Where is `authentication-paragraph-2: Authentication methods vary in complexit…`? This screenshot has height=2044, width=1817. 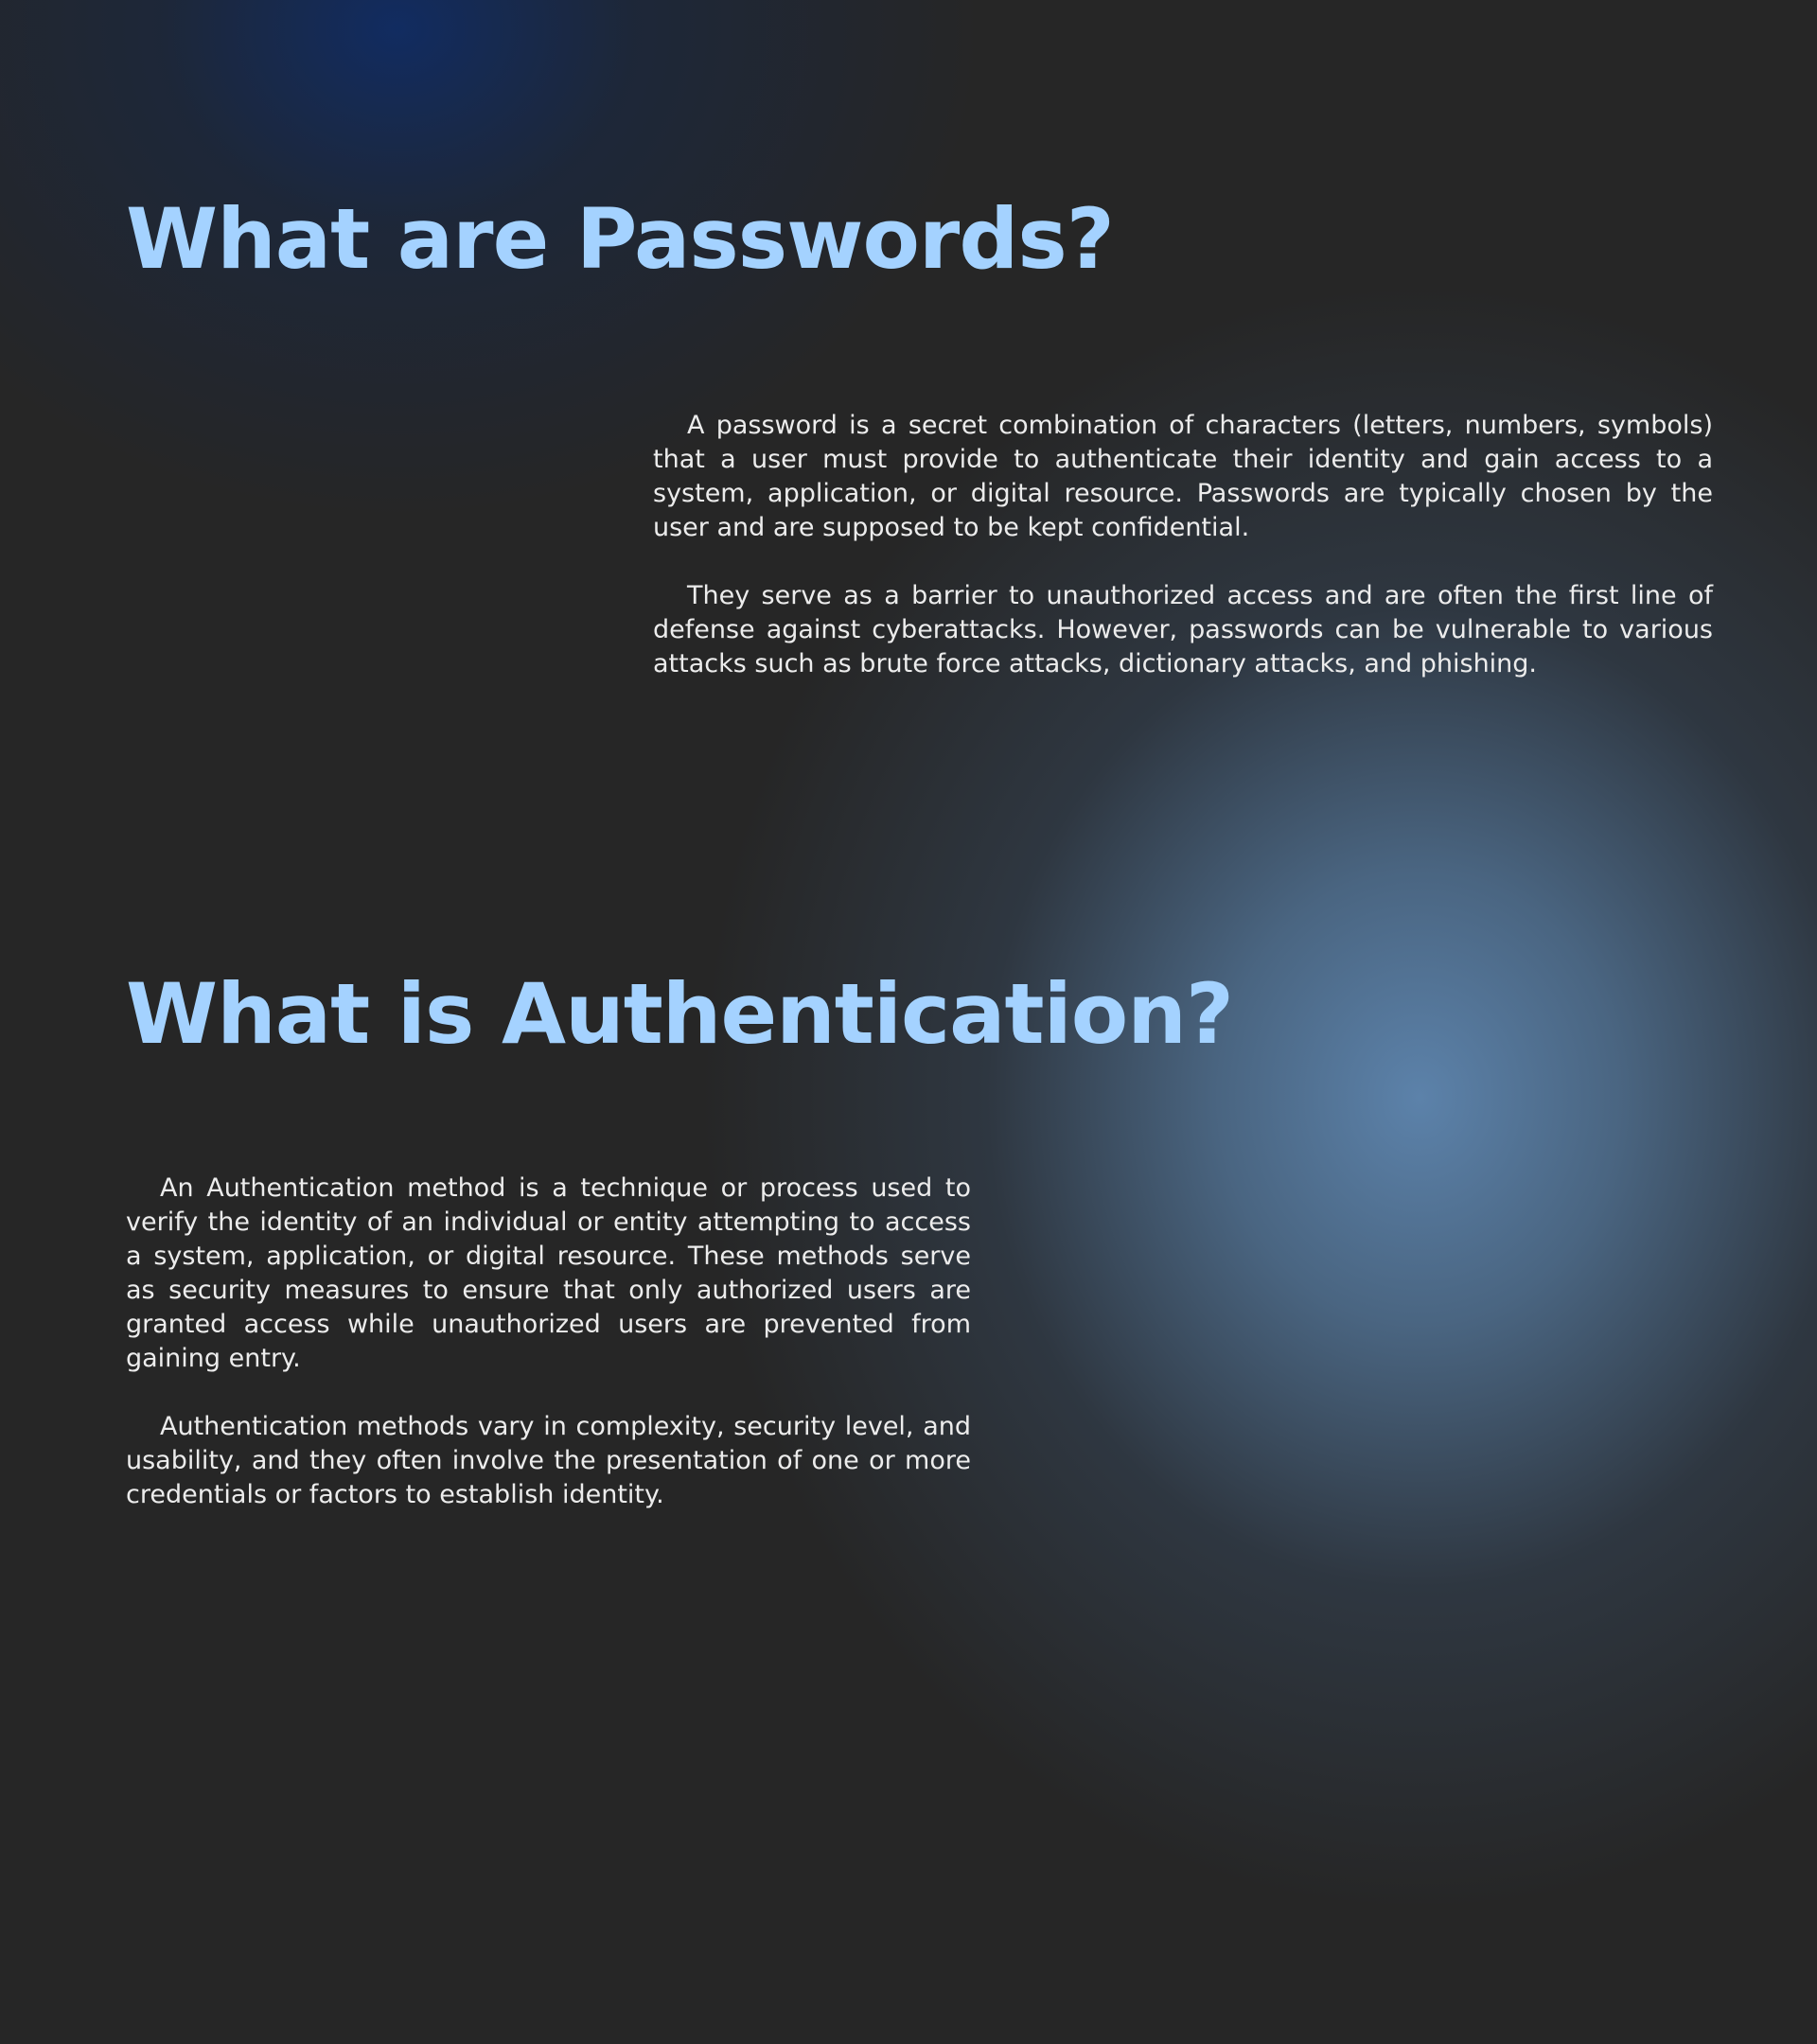
authentication-paragraph-2: Authentication methods vary in complexit… is located at coordinates (548, 1460).